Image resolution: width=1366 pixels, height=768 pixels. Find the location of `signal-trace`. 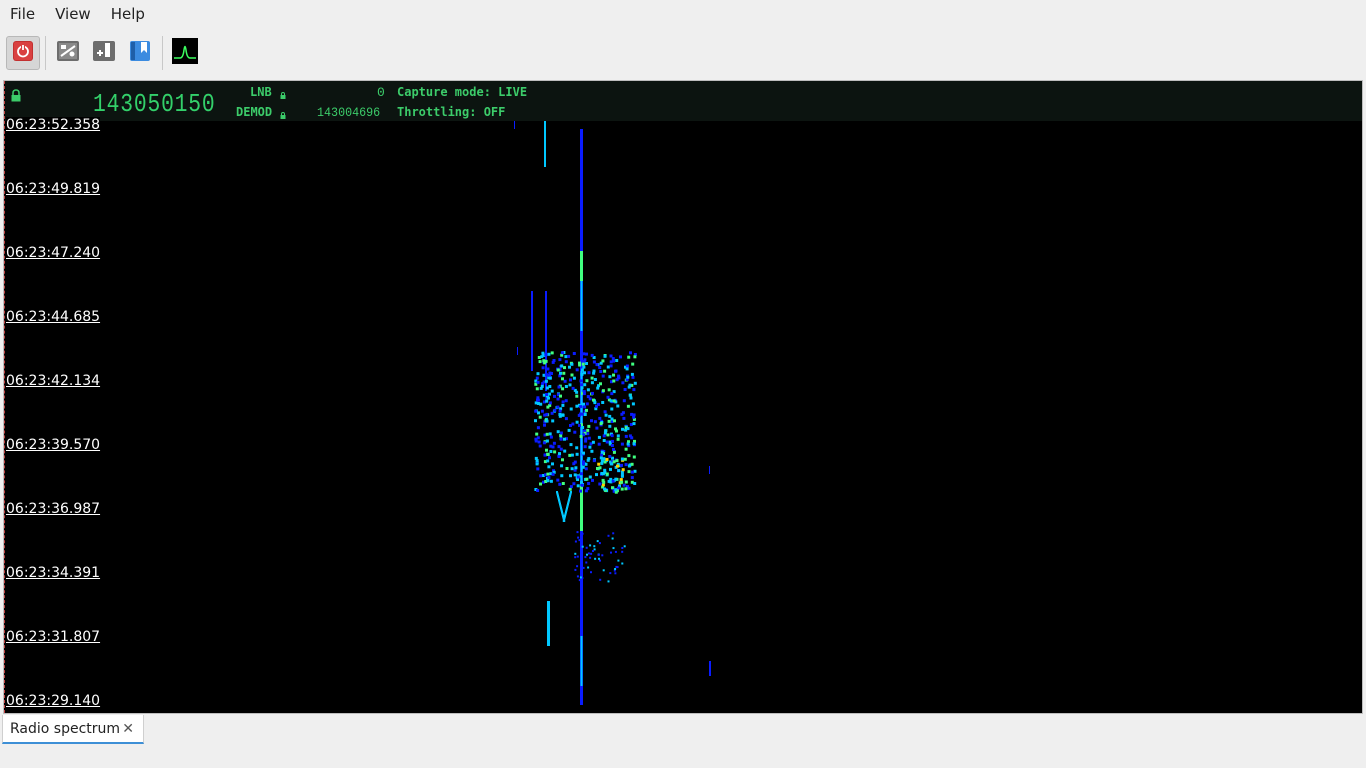

signal-trace is located at coordinates (548, 623).